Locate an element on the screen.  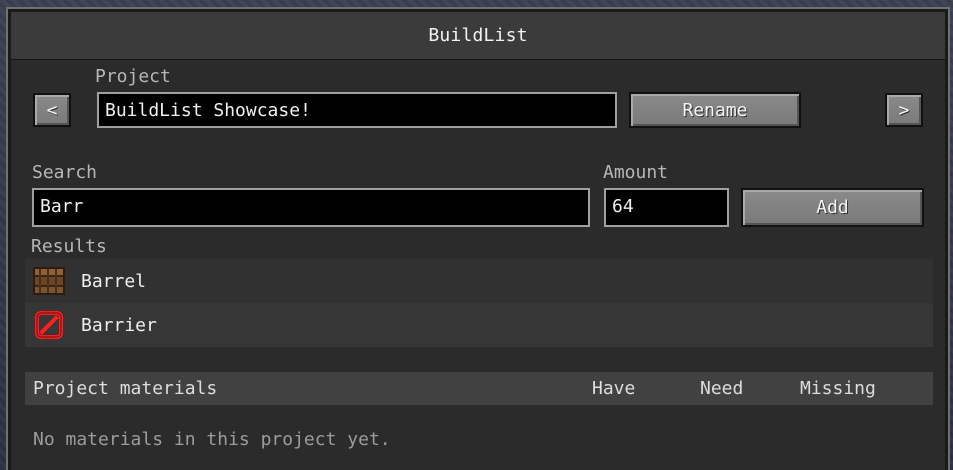
result-name: Barrier is located at coordinates (119, 325).